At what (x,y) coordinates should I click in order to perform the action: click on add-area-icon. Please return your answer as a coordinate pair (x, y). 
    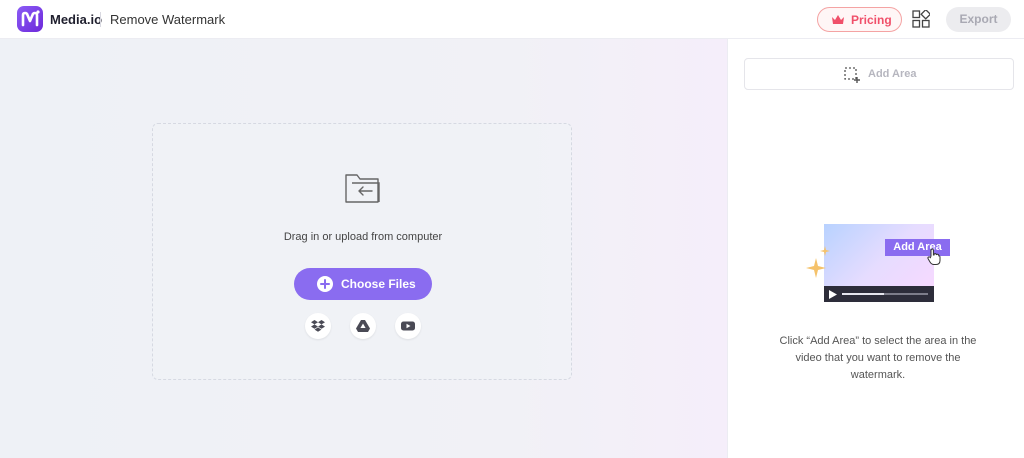
    Looking at the image, I should click on (852, 75).